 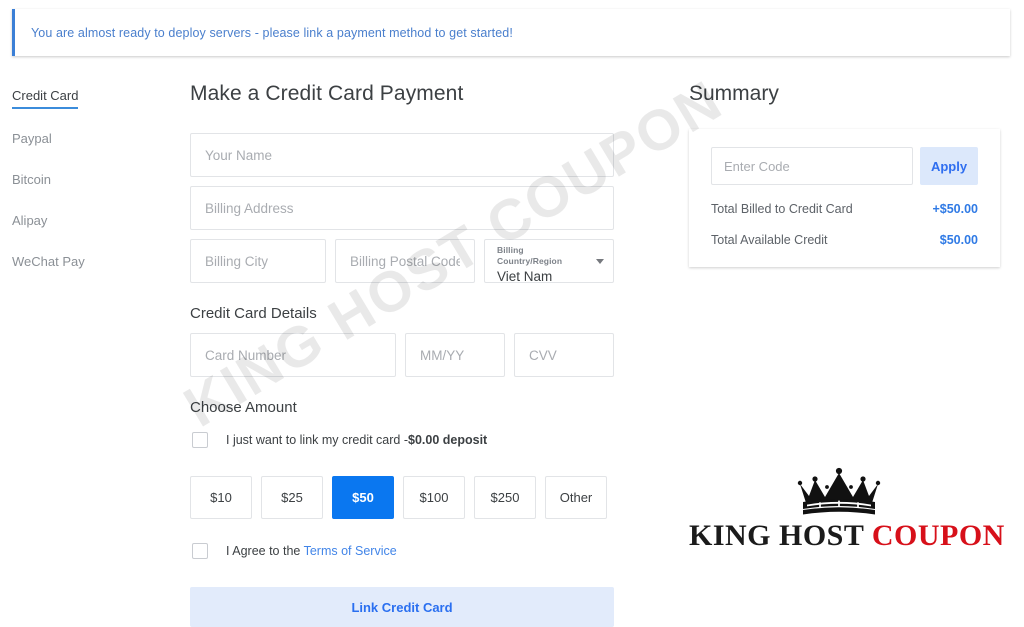 I want to click on amount-option-10: $10, so click(x=221, y=497).